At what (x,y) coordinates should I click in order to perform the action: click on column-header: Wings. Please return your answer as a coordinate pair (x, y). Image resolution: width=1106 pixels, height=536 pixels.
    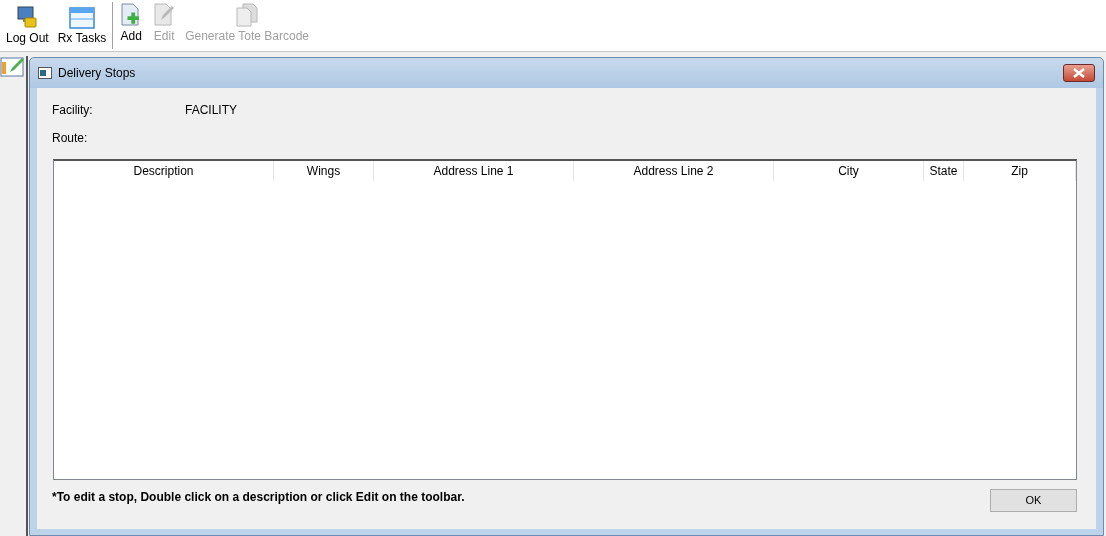
    Looking at the image, I should click on (324, 171).